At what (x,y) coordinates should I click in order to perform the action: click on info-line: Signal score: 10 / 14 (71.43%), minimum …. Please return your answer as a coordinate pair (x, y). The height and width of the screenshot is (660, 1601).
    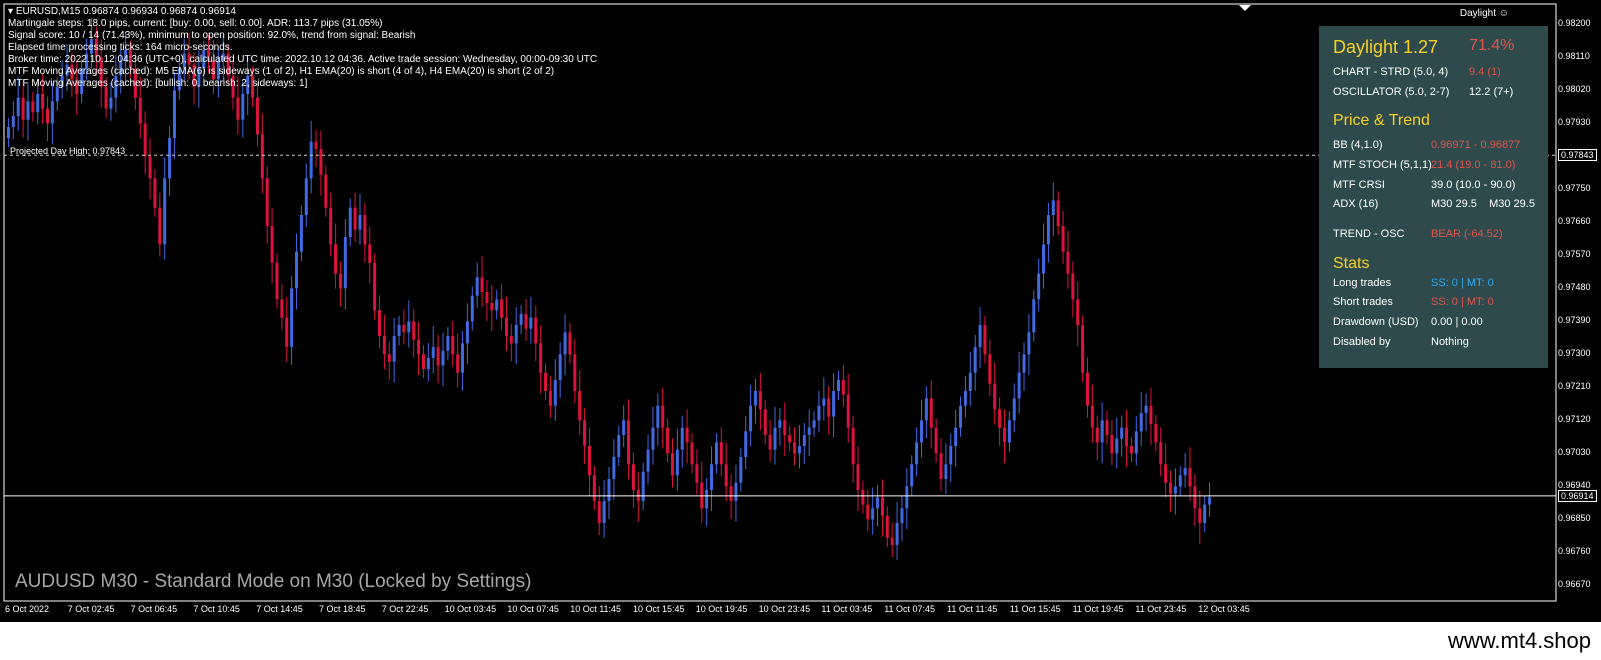
    Looking at the image, I should click on (212, 35).